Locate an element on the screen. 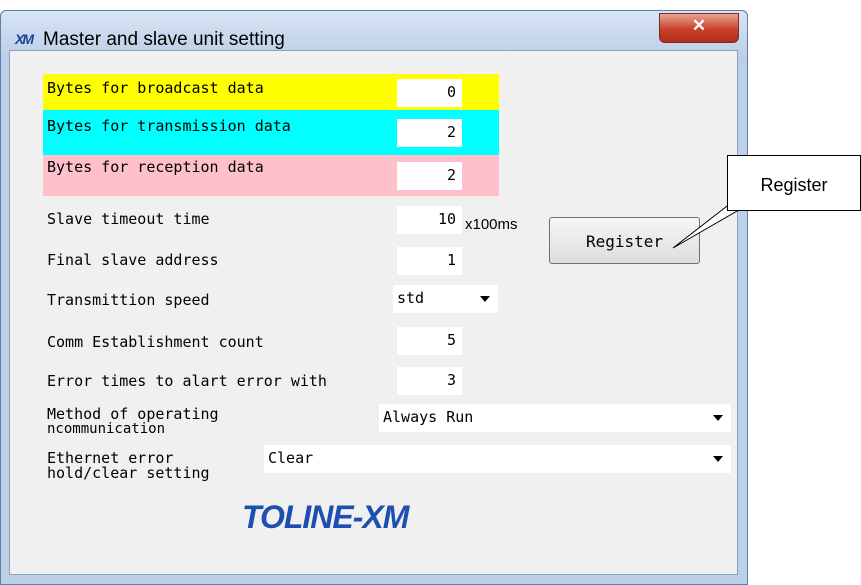 This screenshot has width=861, height=585. callout-pointer is located at coordinates (718, 222).